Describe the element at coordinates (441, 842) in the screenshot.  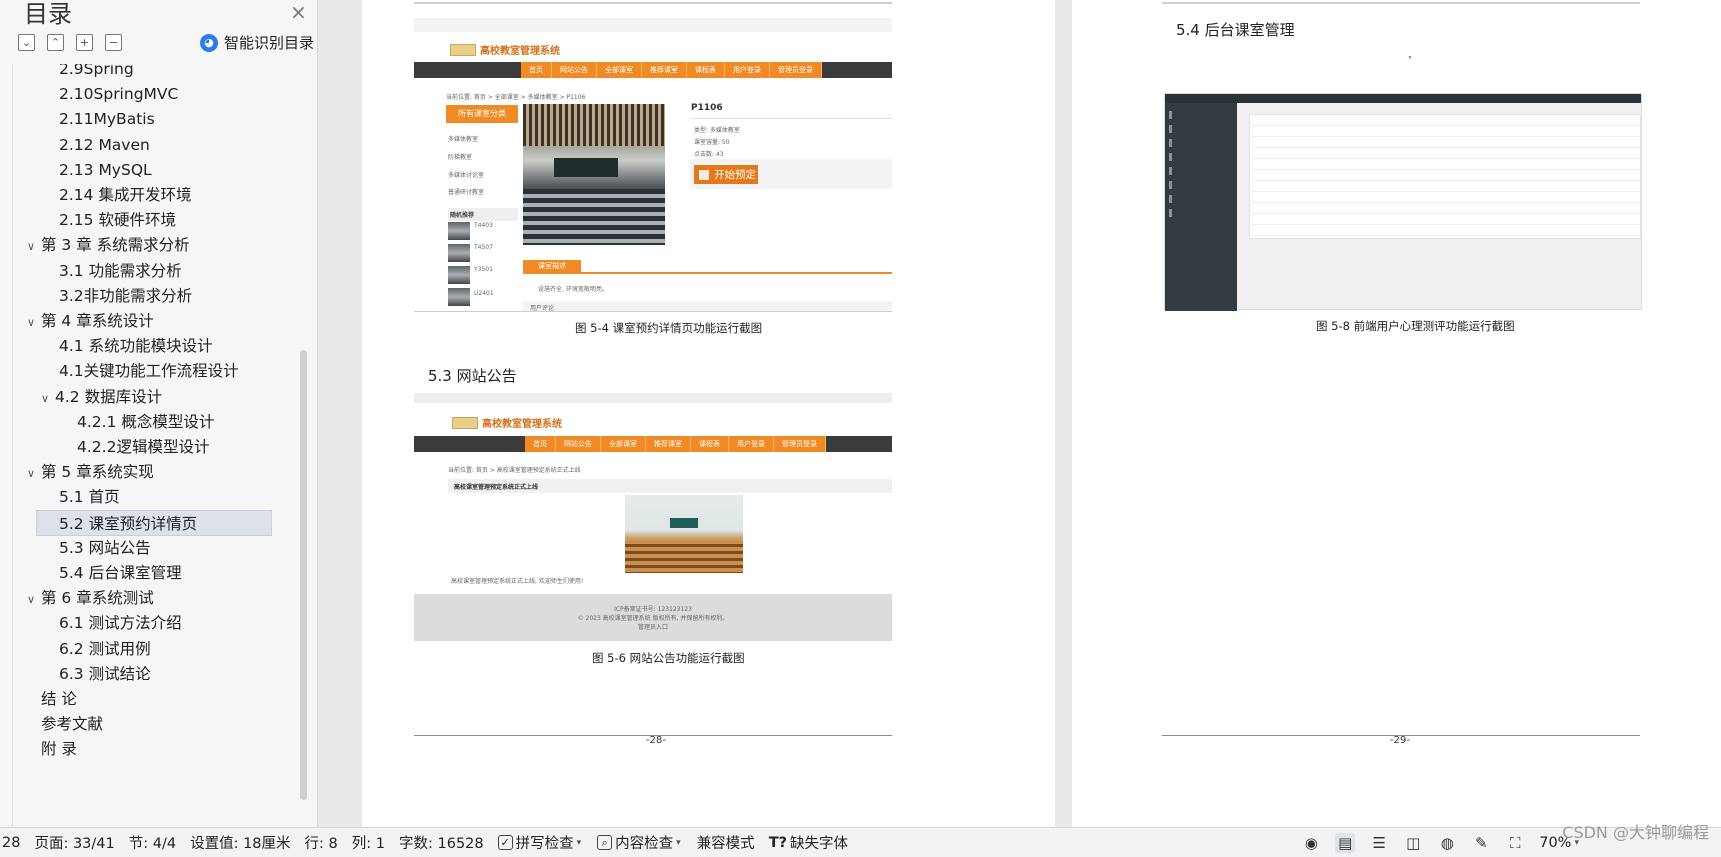
I see `status-words: 字数: 16528` at that location.